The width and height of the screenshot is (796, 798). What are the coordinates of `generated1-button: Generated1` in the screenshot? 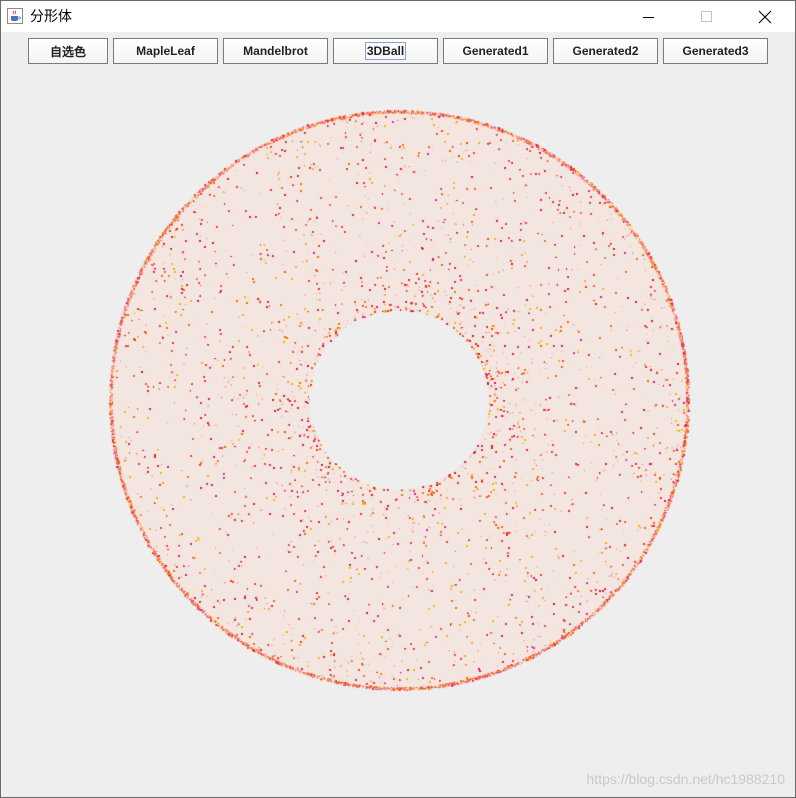 It's located at (495, 51).